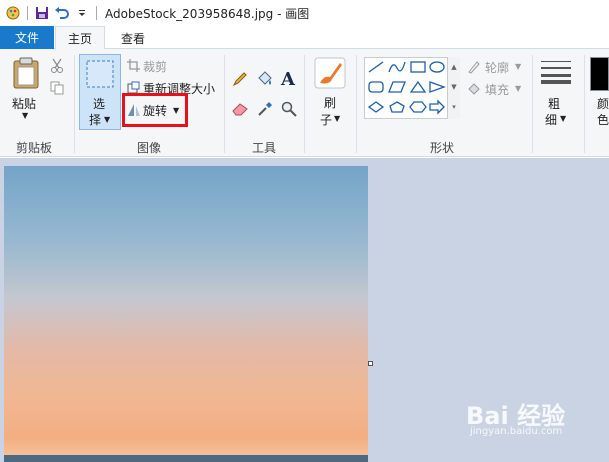 The width and height of the screenshot is (609, 462). I want to click on customize-dropdown-icon, so click(82, 13).